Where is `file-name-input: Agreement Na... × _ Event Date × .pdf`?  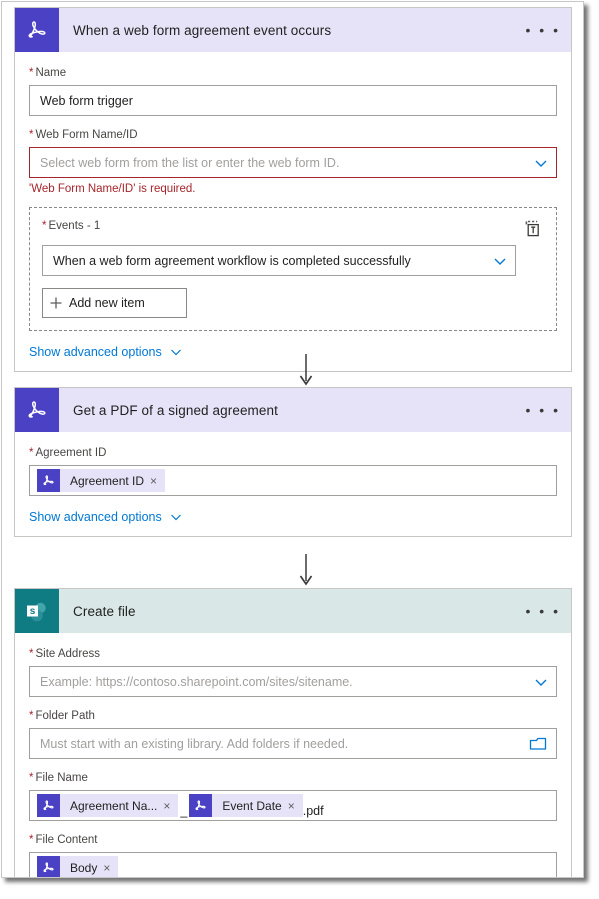 file-name-input: Agreement Na... × _ Event Date × .pdf is located at coordinates (293, 805).